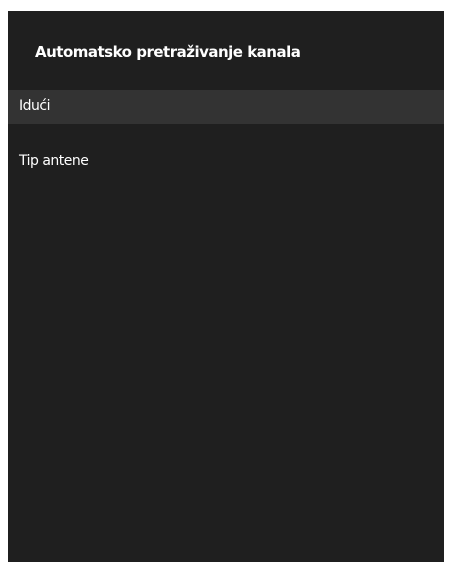 Image resolution: width=452 pixels, height=571 pixels. I want to click on menu-item-antenna-type: Tip antene, so click(226, 162).